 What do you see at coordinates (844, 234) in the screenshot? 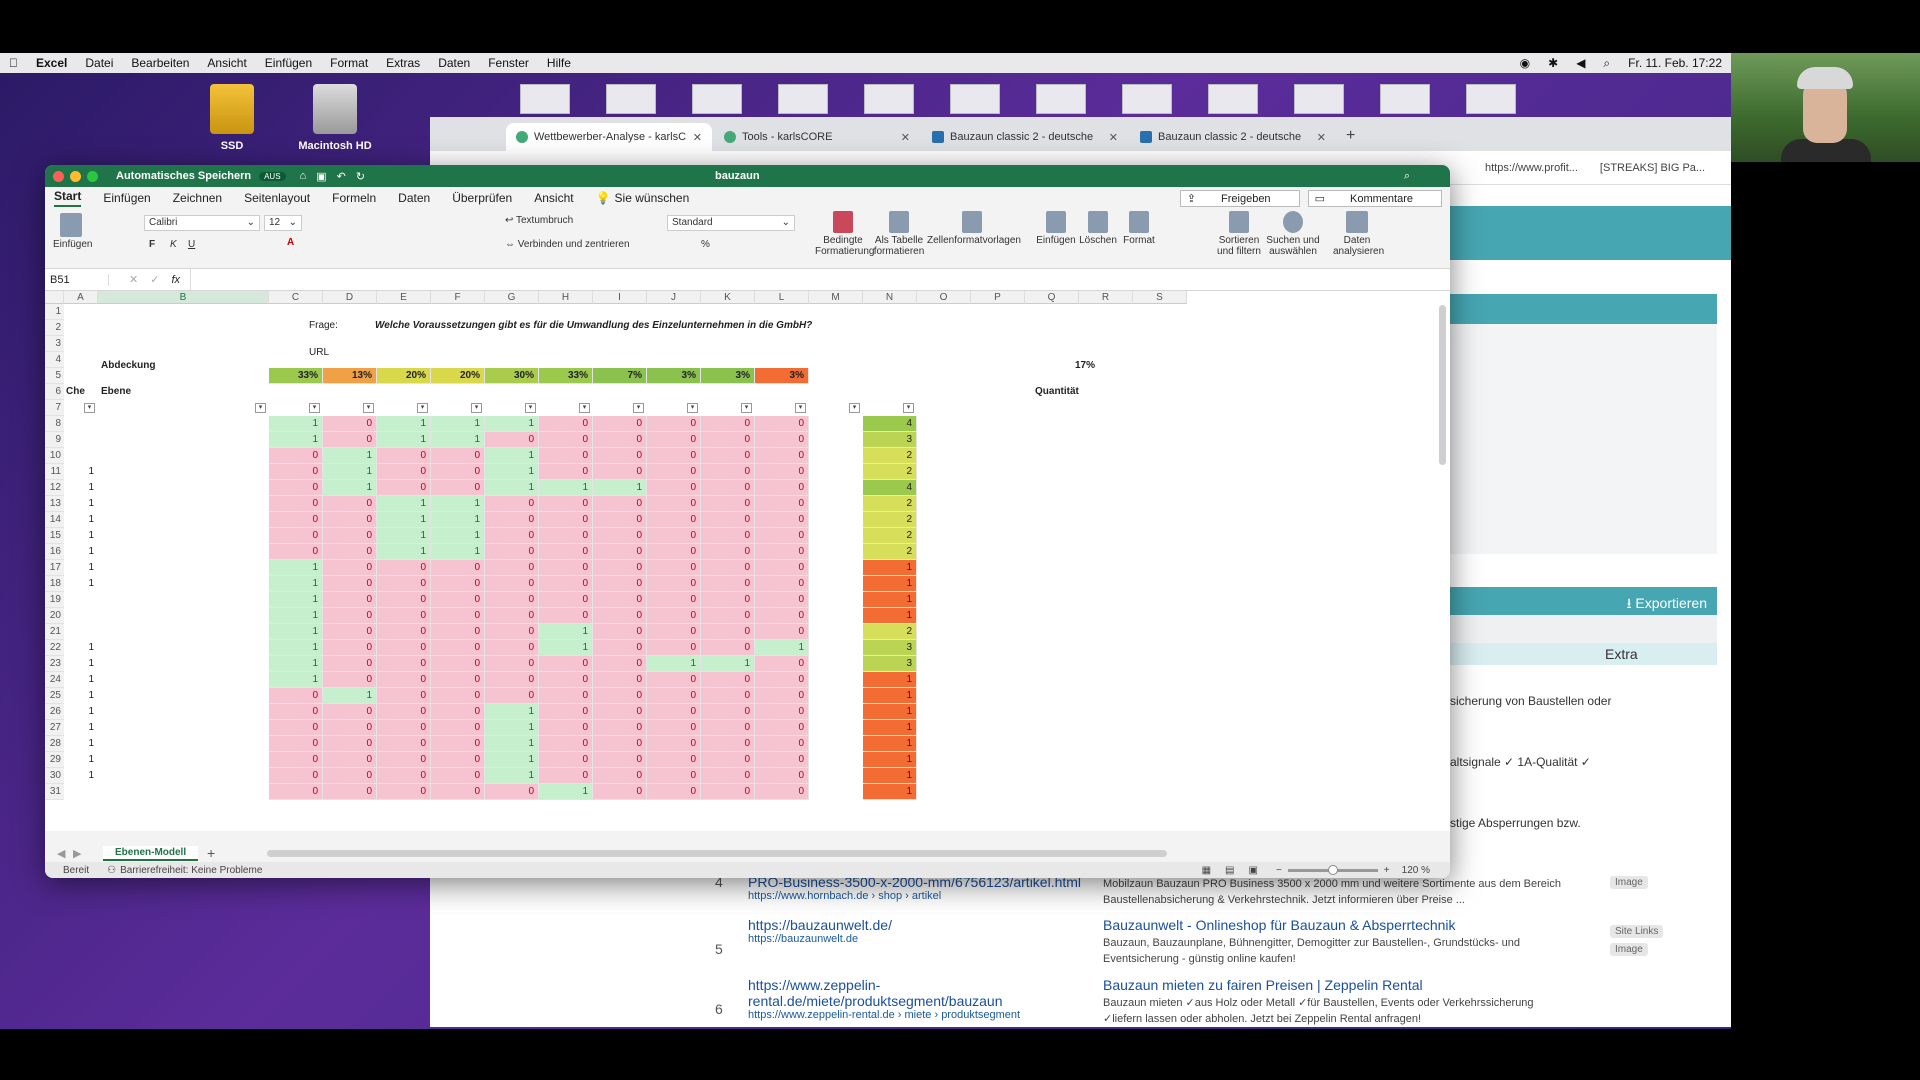
I see `conditional-format-button: Bedingte Formatierung` at bounding box center [844, 234].